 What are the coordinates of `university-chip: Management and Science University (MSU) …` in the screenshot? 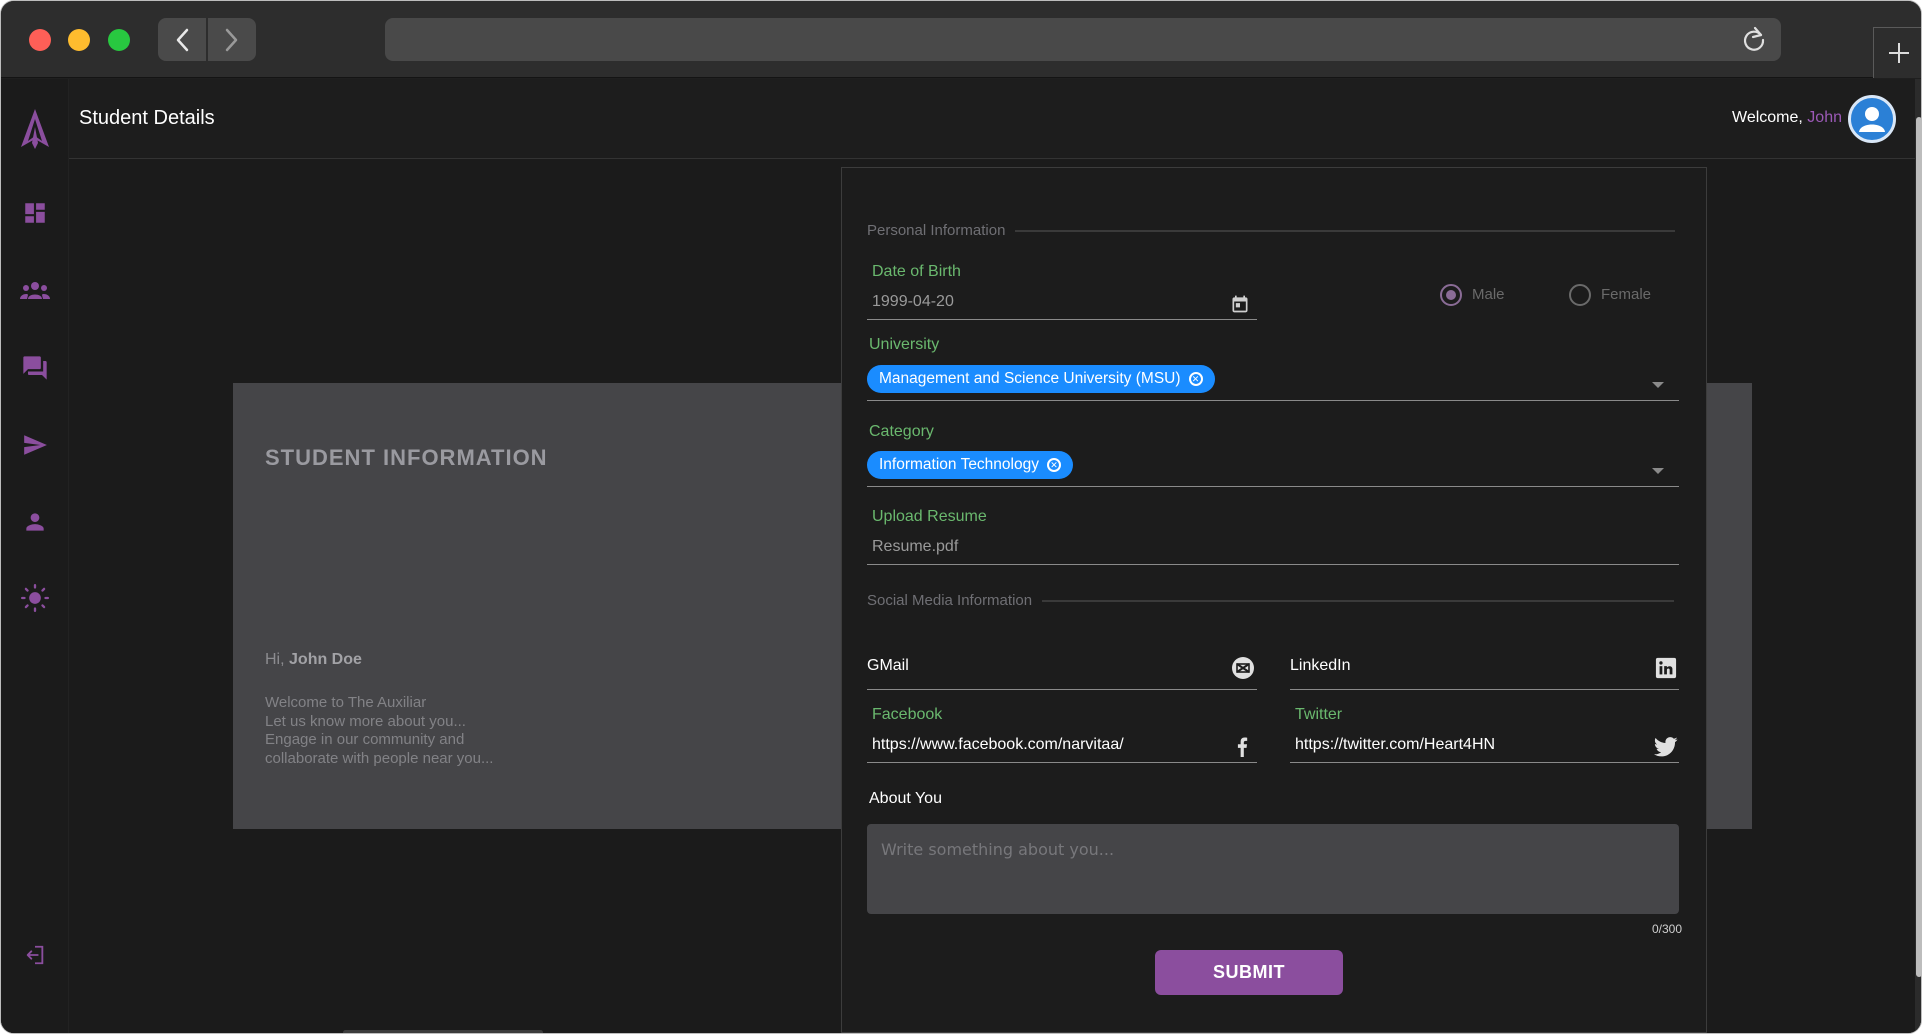 It's located at (1041, 379).